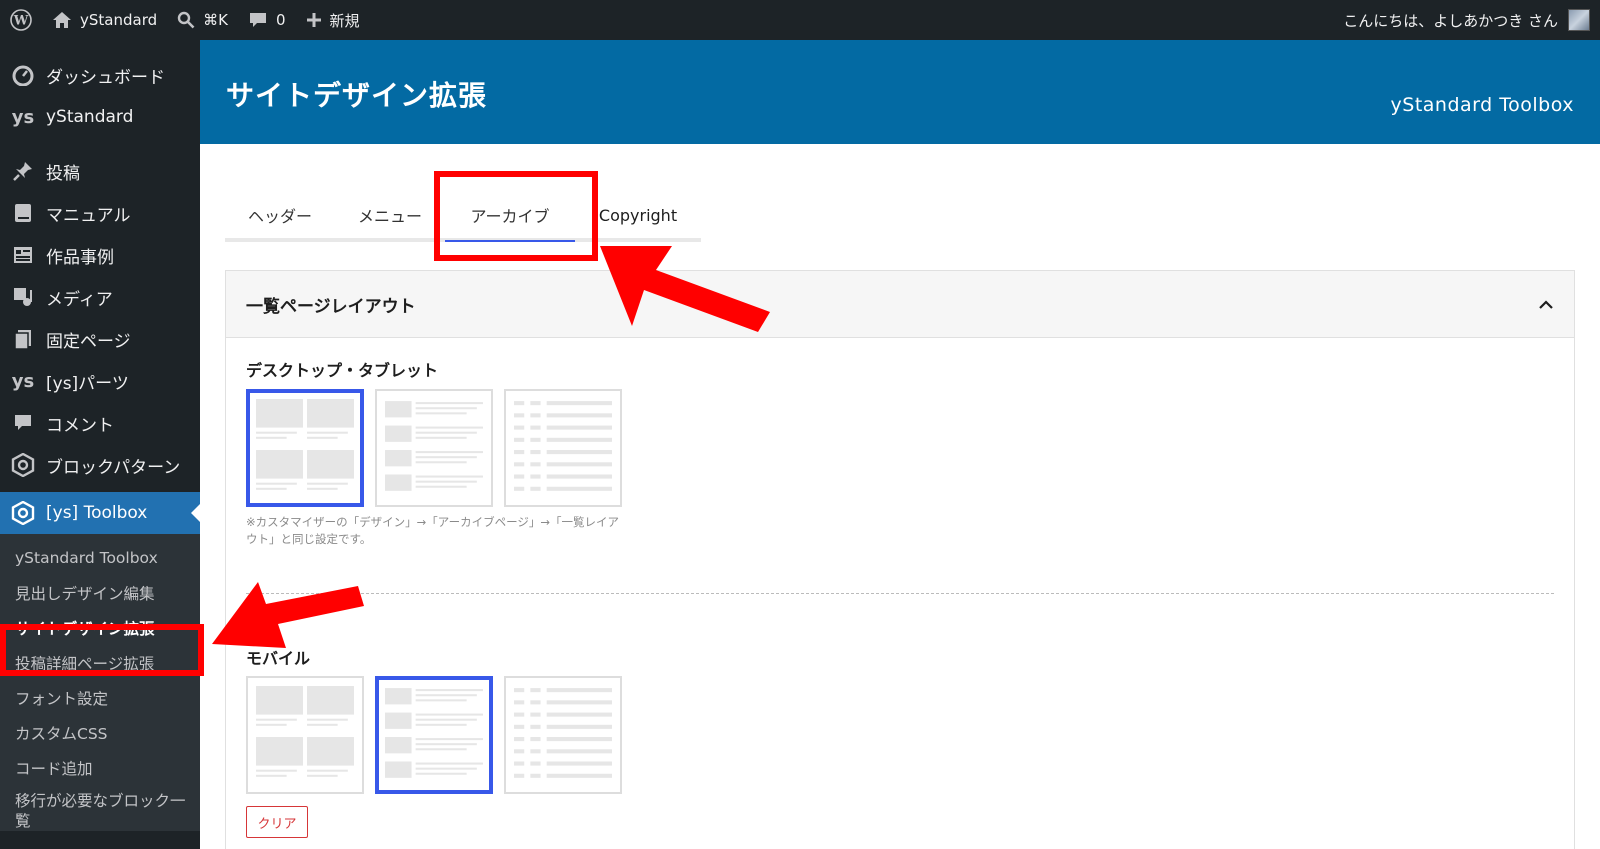 The width and height of the screenshot is (1600, 849). I want to click on desktop-layout-options, so click(434, 448).